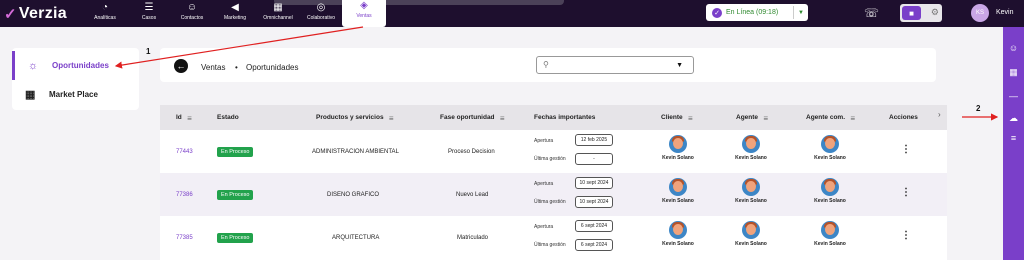 This screenshot has width=1024, height=260. Describe the element at coordinates (978, 108) in the screenshot. I see `annotation-number-2: 2` at that location.